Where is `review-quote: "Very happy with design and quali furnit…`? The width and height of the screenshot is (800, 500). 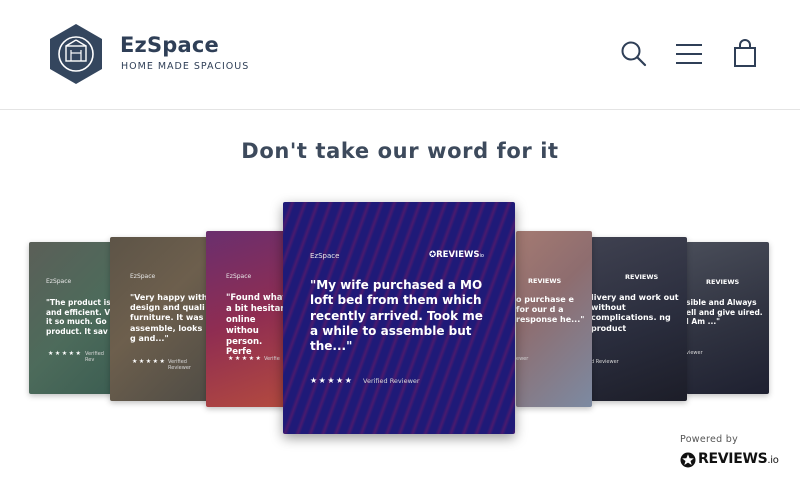
review-quote: "Very happy with design and quali furnit… is located at coordinates (169, 318).